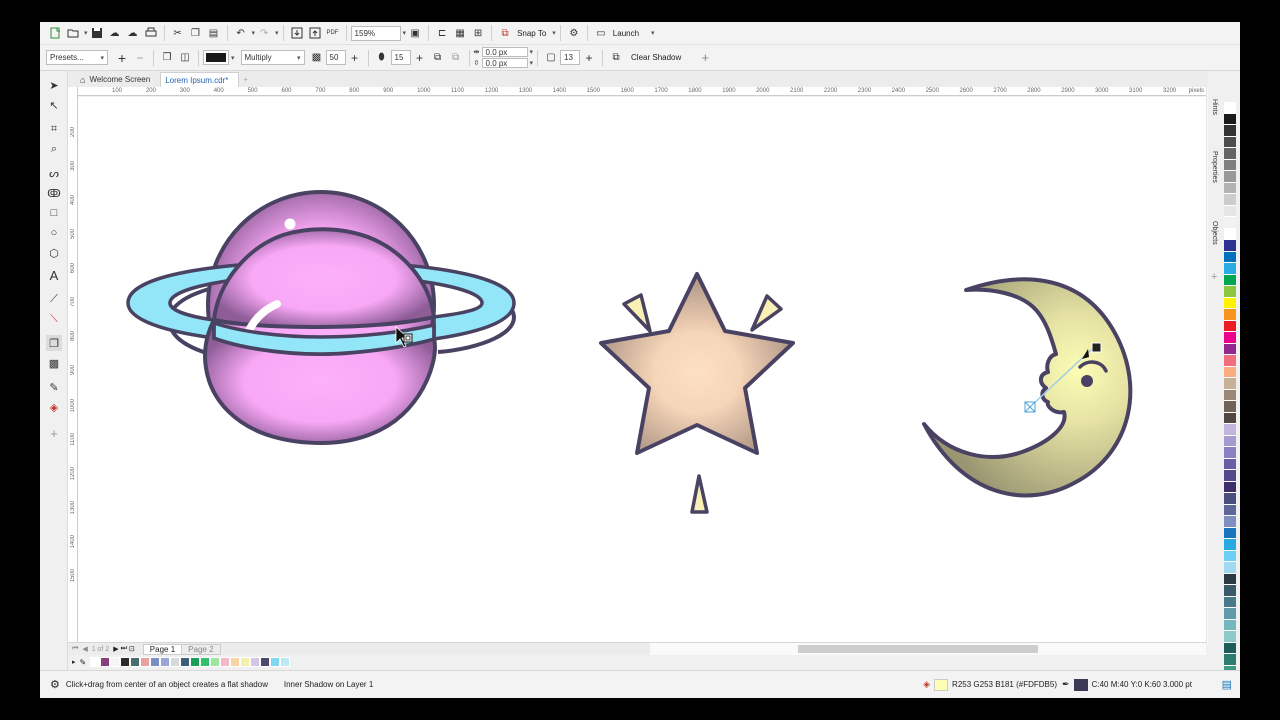 The image size is (1280, 720). What do you see at coordinates (54, 193) in the screenshot?
I see `artistic-media-tool-icon: ↂ` at bounding box center [54, 193].